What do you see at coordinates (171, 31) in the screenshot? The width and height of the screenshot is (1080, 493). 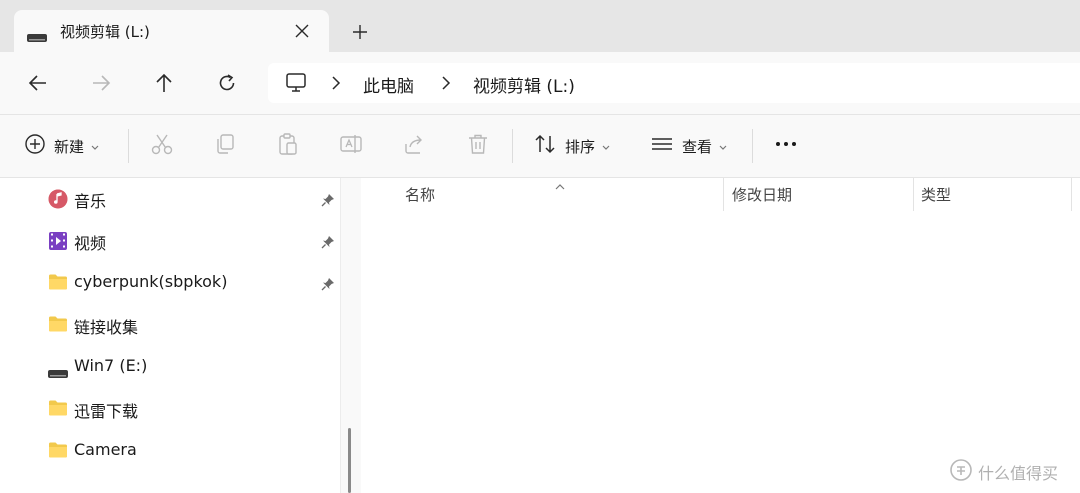 I see `tab-active: 视频剪辑 (L:)` at bounding box center [171, 31].